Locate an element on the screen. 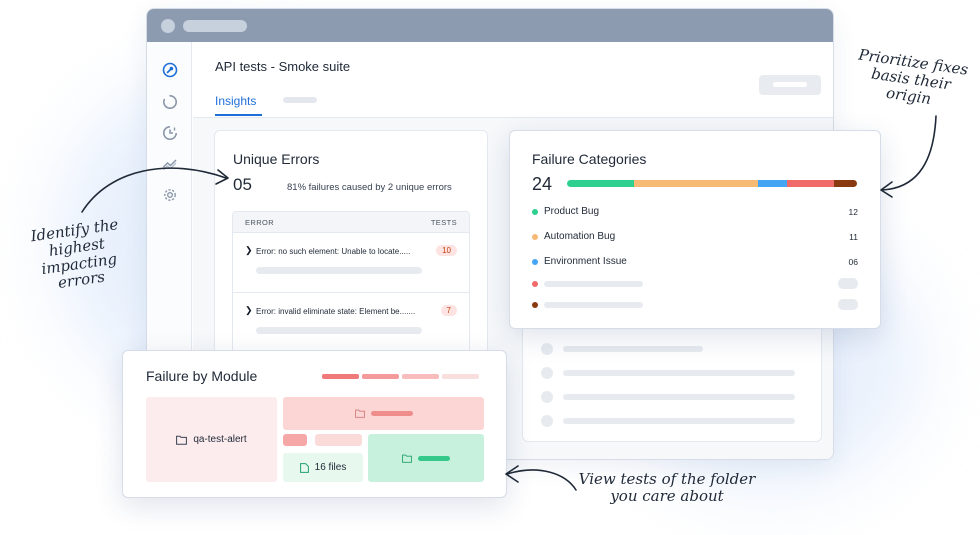 This screenshot has width=980, height=535. annotation-view-tests: View tests of the folder you care about is located at coordinates (667, 487).